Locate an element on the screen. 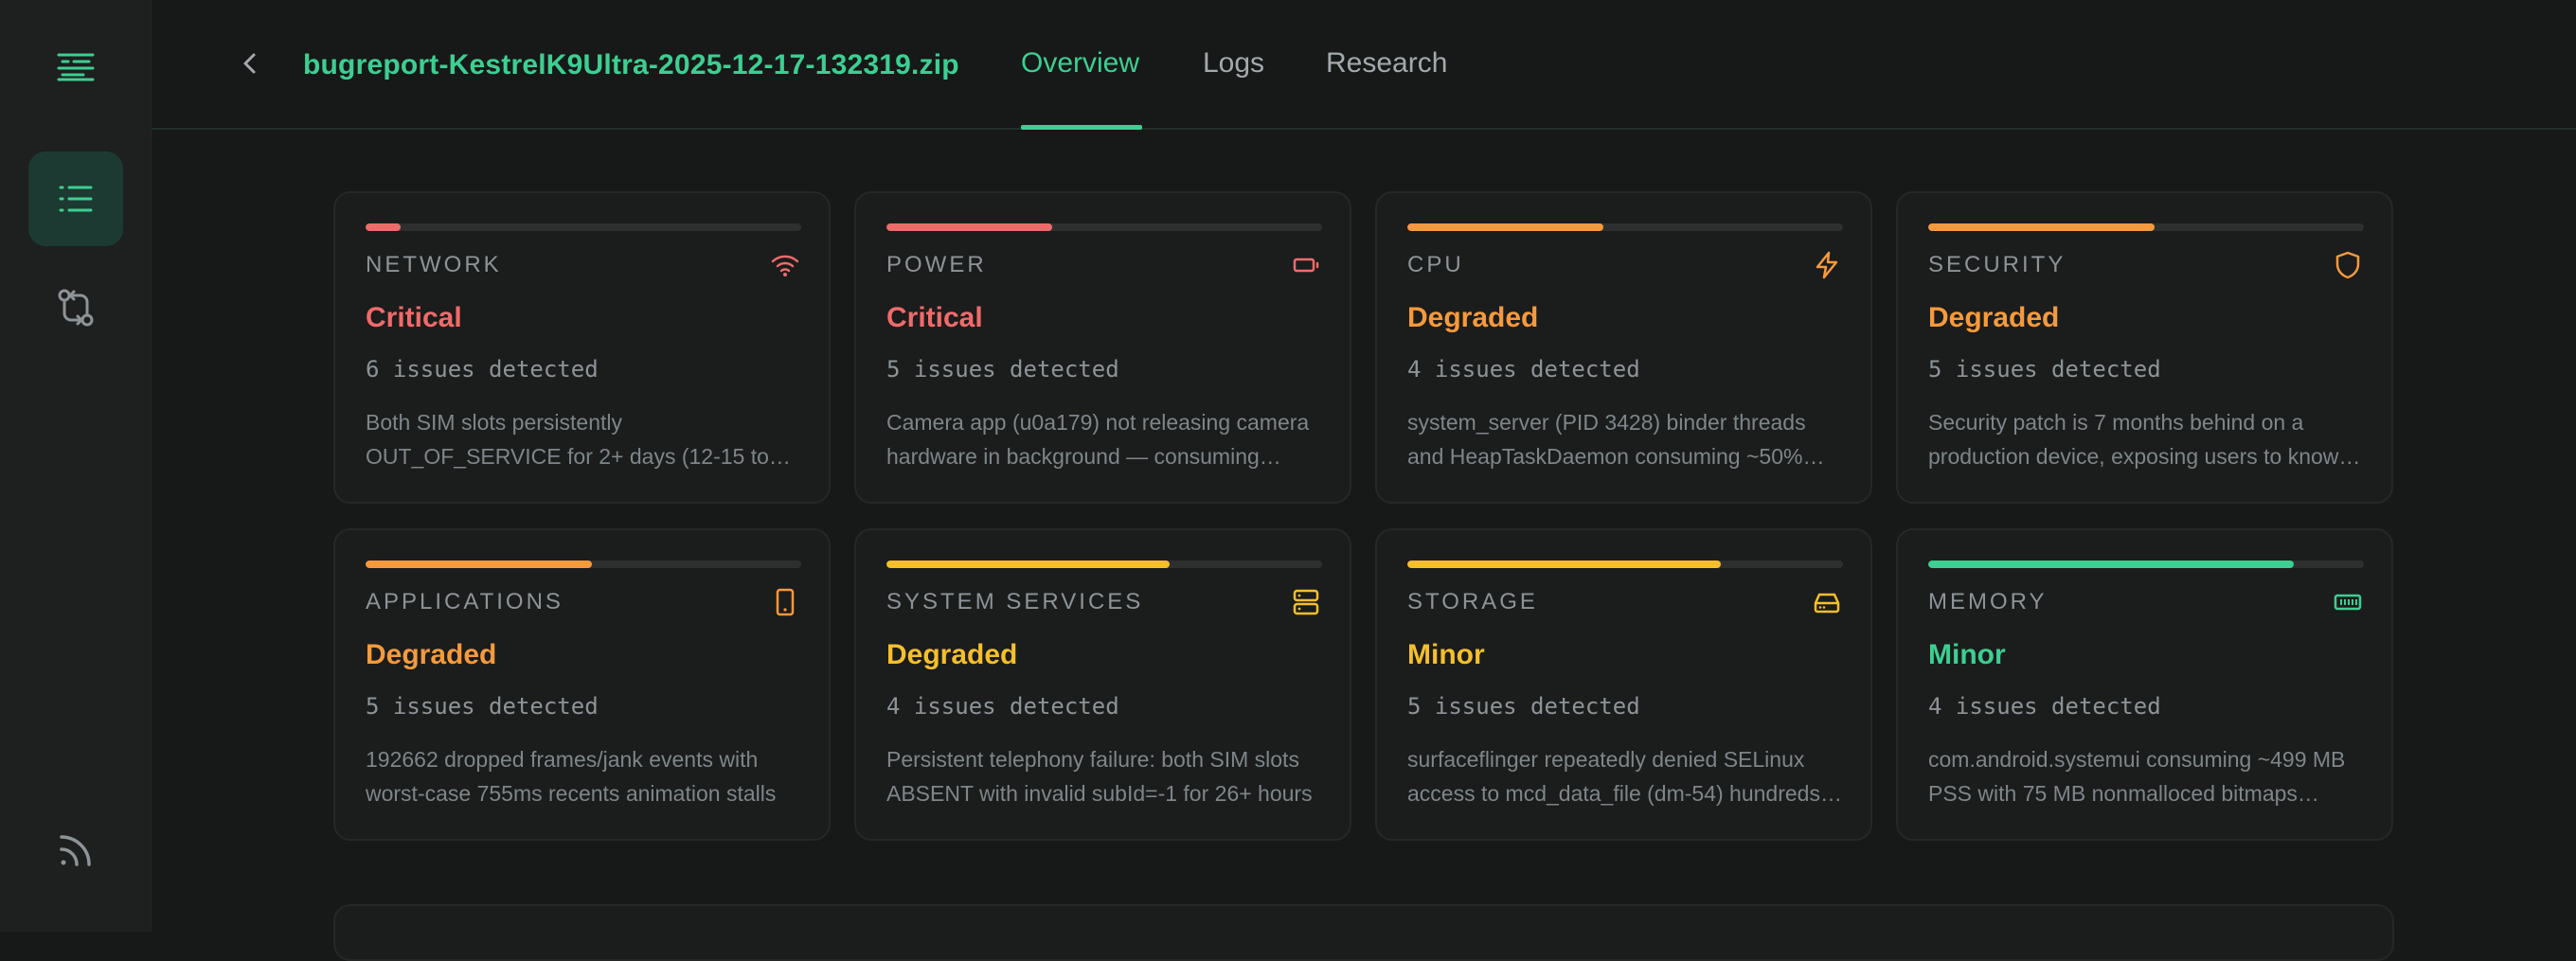  compare-icon is located at coordinates (76, 308).